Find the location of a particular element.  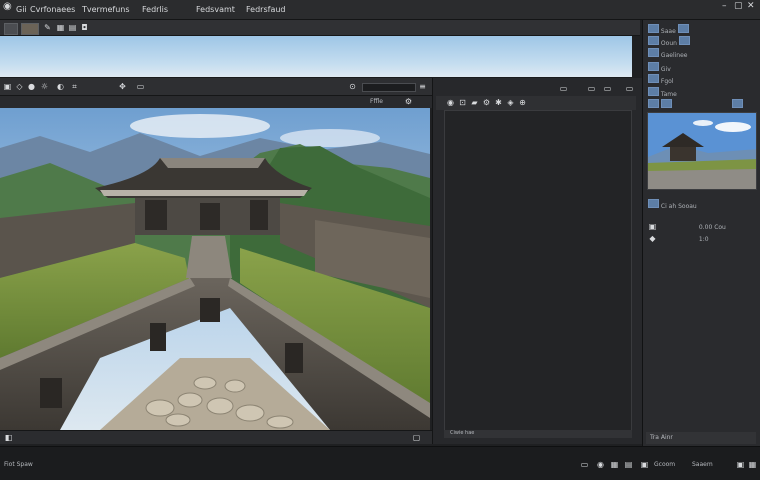

texture-tool-button is located at coordinates (30, 29).